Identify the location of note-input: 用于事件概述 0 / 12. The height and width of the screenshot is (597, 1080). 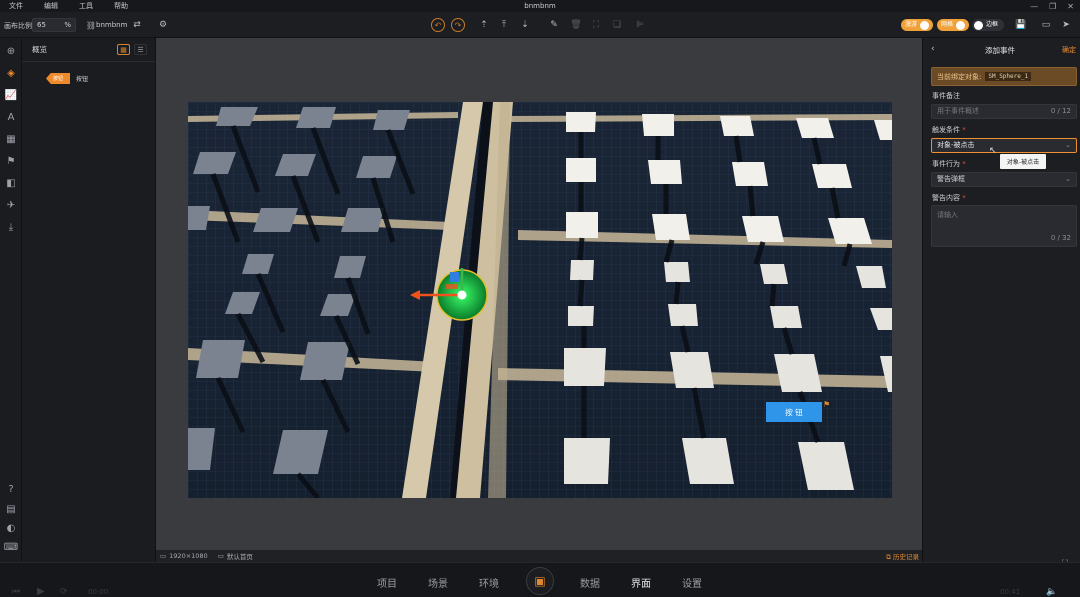
(1004, 111).